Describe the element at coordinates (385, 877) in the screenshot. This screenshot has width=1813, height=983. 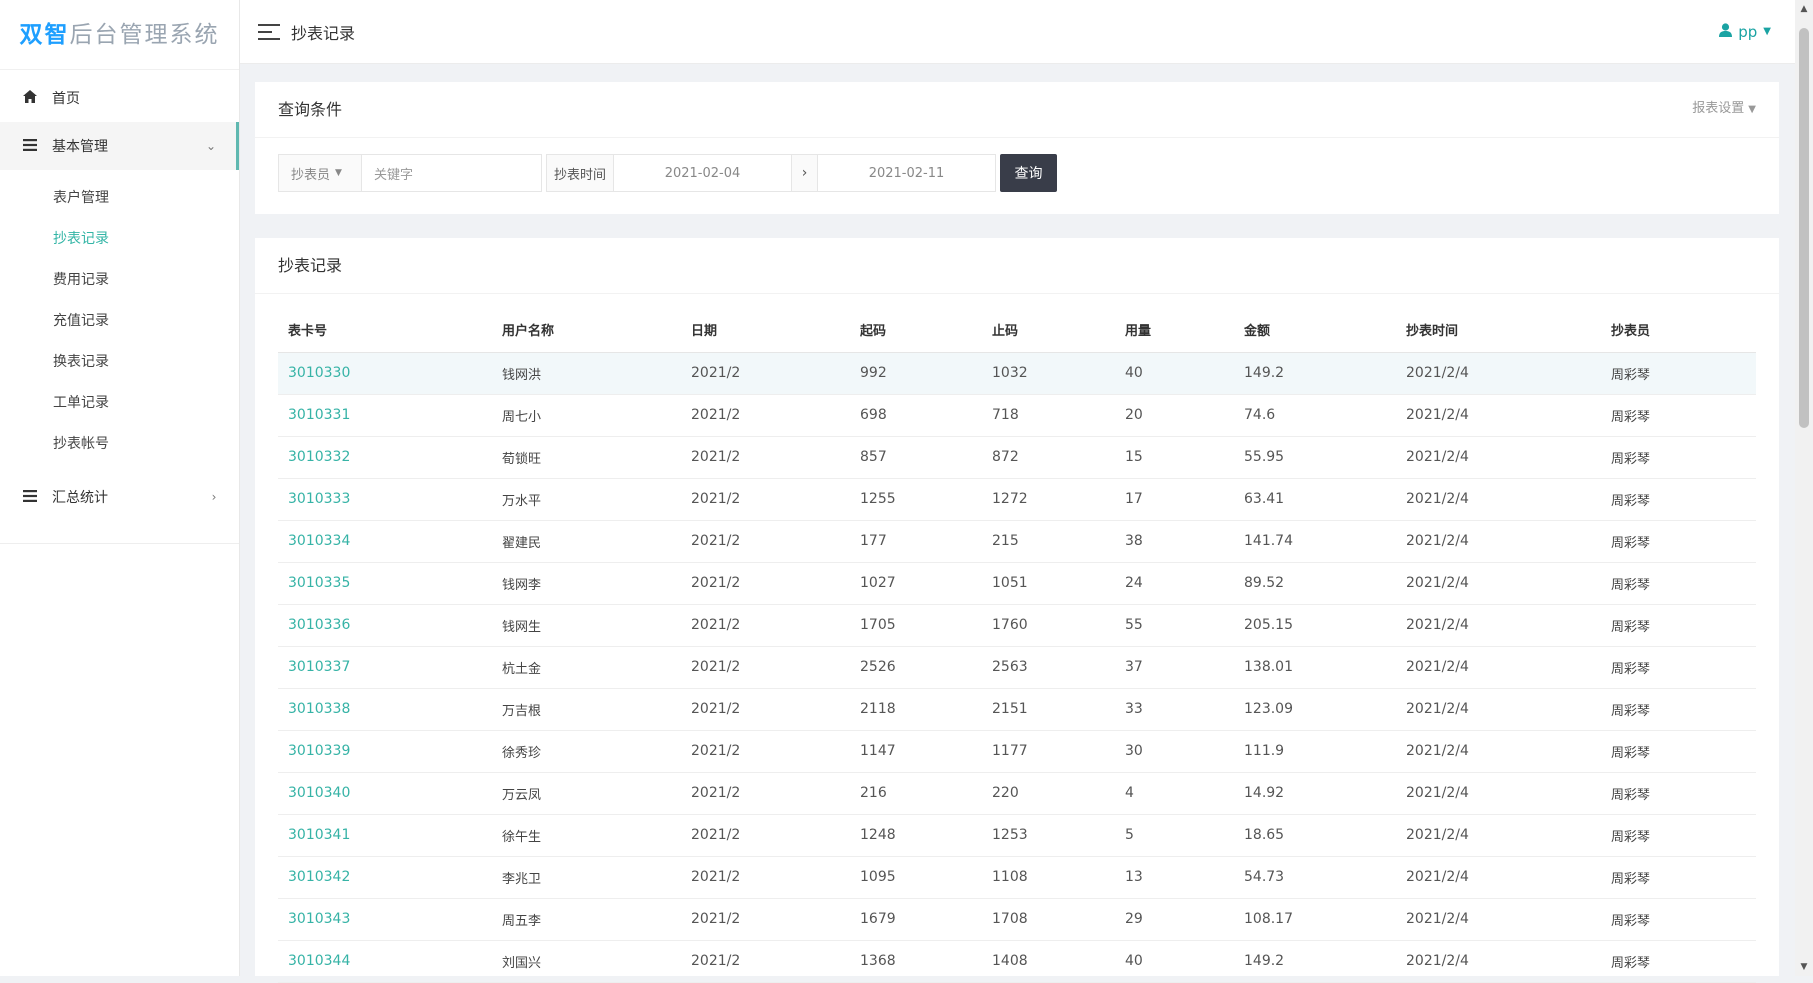
I see `meter-card-link: 3010342` at that location.